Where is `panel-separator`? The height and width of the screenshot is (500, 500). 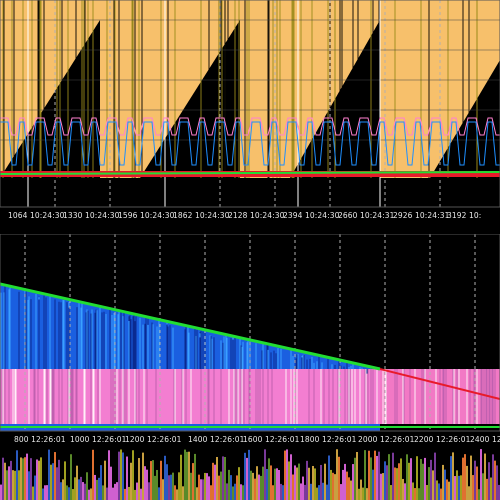 panel-separator is located at coordinates (250, 230).